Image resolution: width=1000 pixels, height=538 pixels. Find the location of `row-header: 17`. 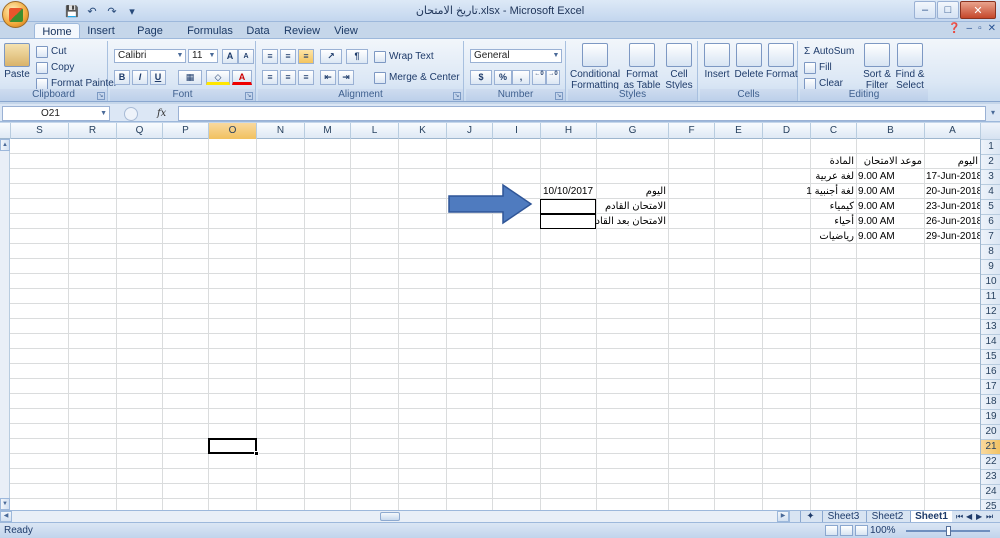

row-header: 17 is located at coordinates (990, 386).